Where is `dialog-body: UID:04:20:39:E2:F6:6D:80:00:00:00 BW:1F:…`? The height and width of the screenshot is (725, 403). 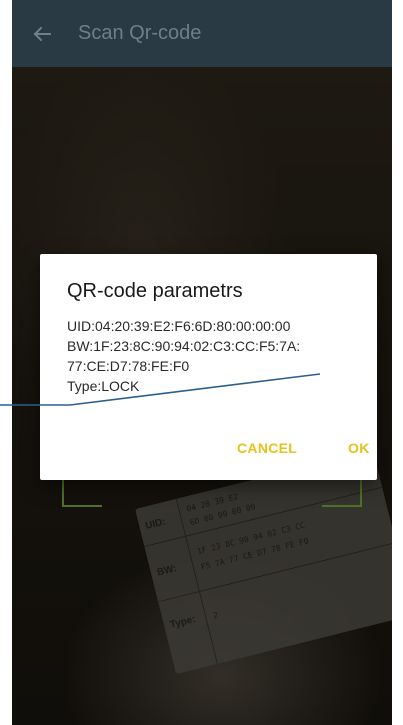
dialog-body: UID:04:20:39:E2:F6:6D:80:00:00:00 BW:1F:… is located at coordinates (217, 356).